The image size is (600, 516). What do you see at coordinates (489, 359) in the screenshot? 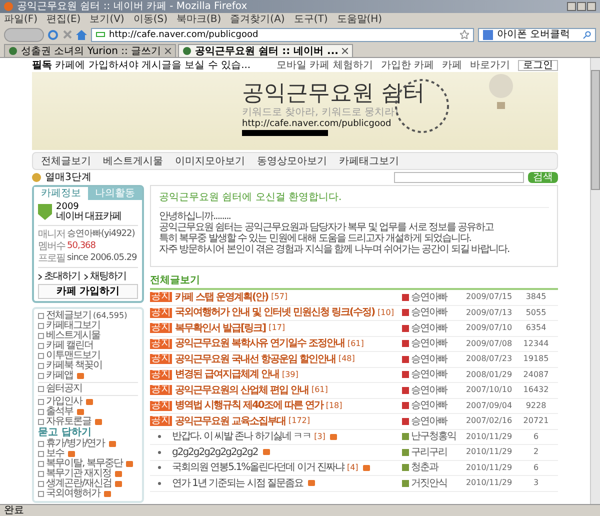
I see `post-date: 2008/07/23` at bounding box center [489, 359].